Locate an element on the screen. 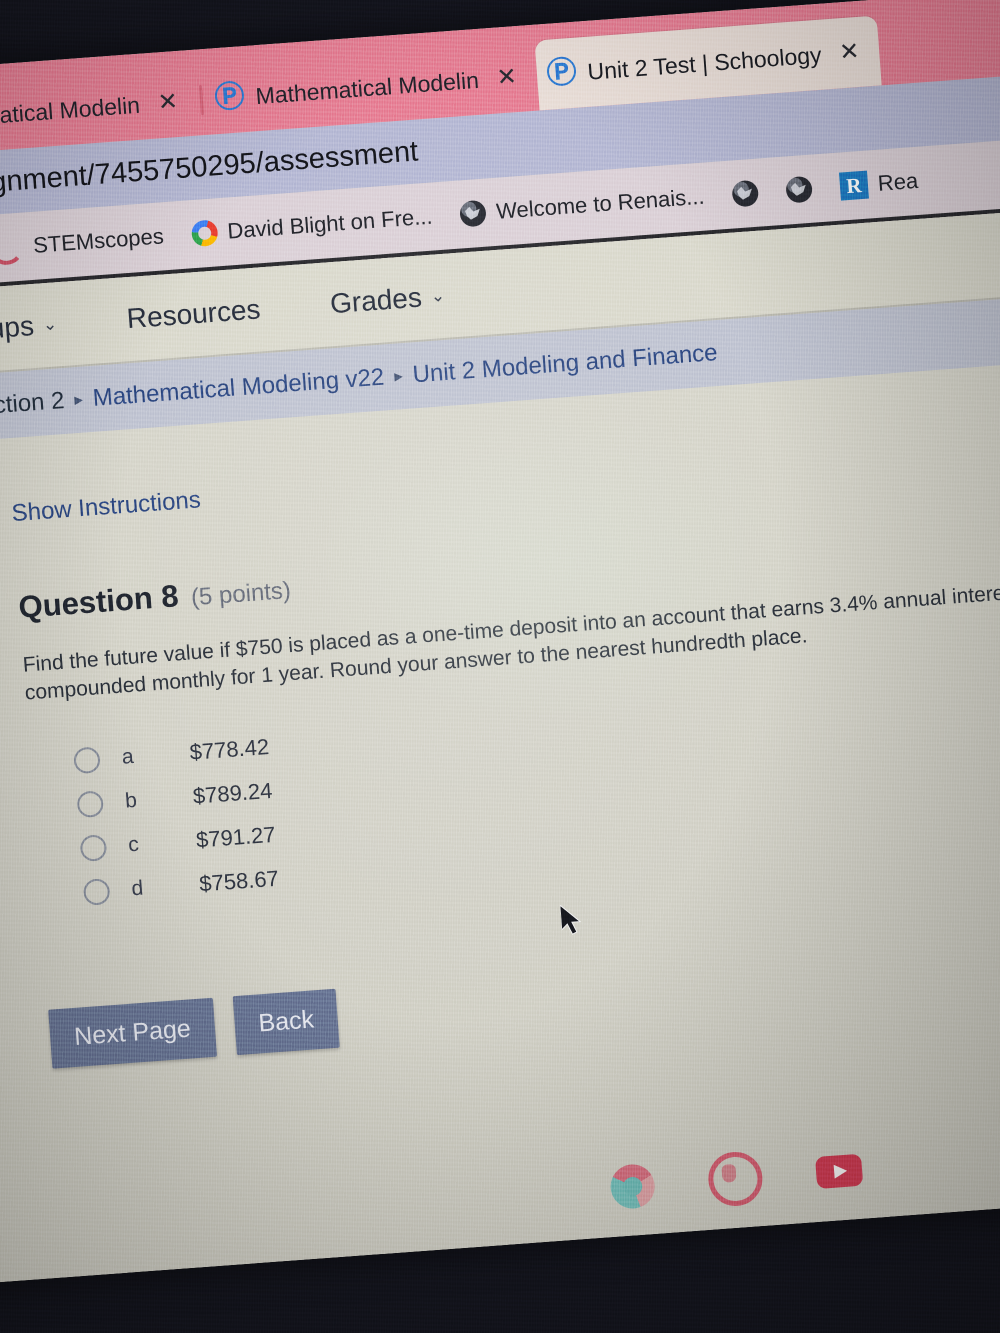  choice-letter: c is located at coordinates (133, 844).